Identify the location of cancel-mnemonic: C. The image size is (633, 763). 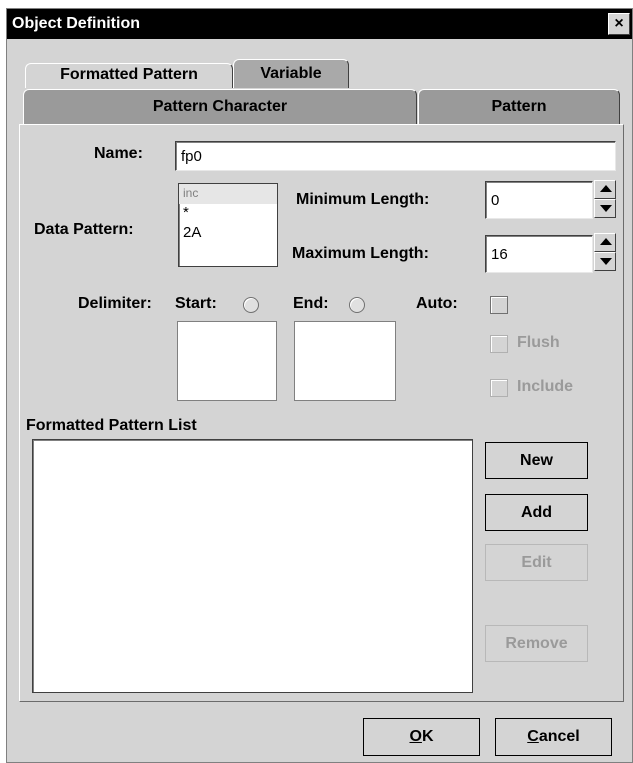
(533, 736).